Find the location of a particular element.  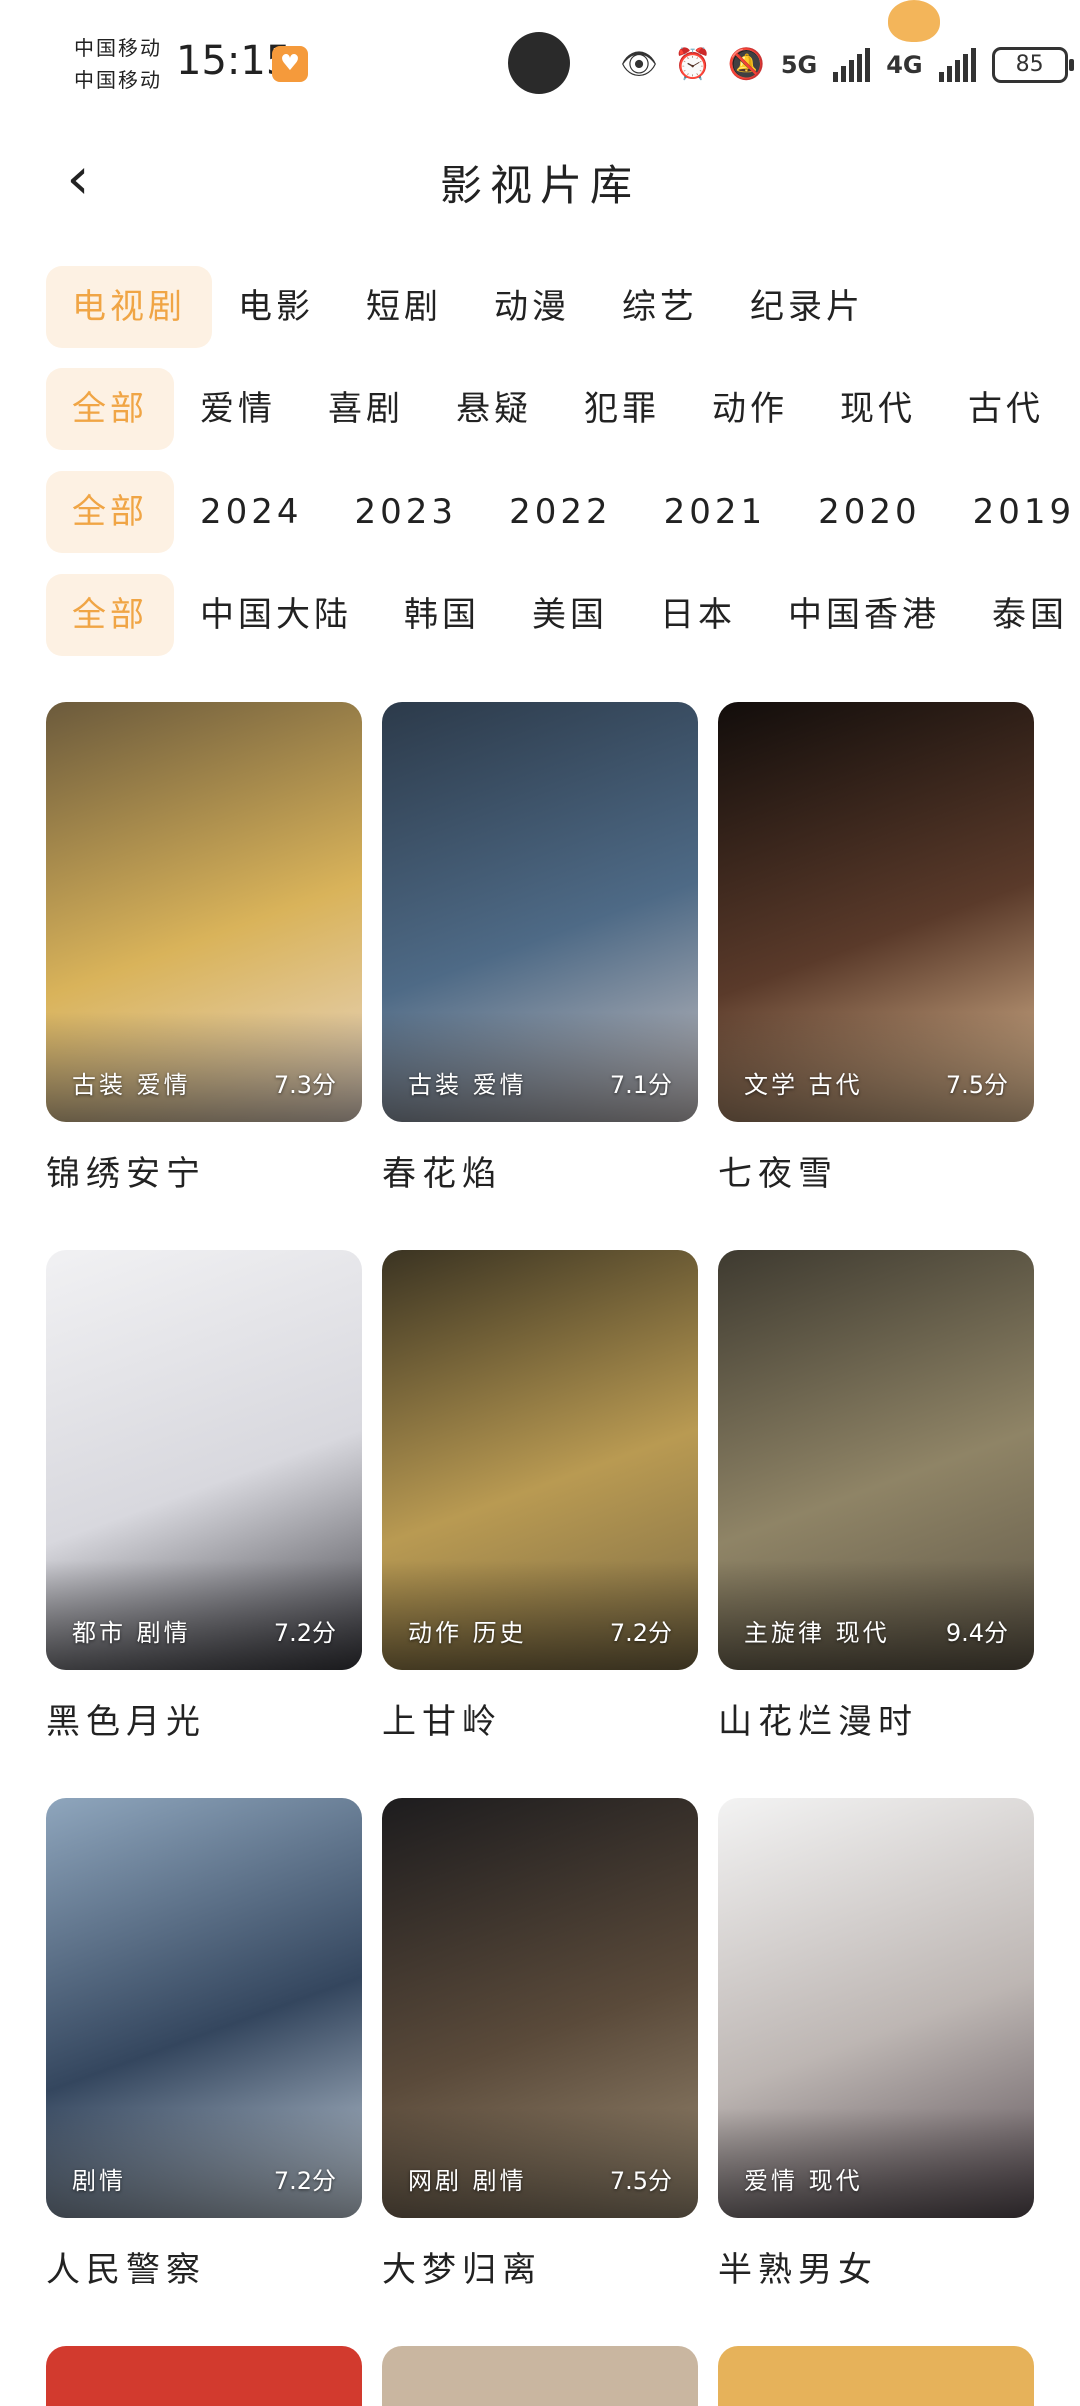

filter-chip-type: 纪录片 is located at coordinates (807, 307).